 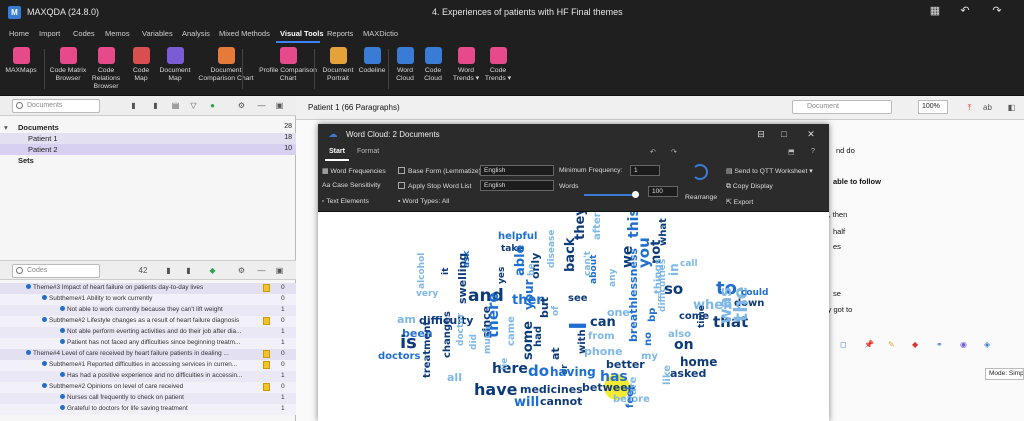 I want to click on menu-mixed-methods: Mixed Methods, so click(x=244, y=33).